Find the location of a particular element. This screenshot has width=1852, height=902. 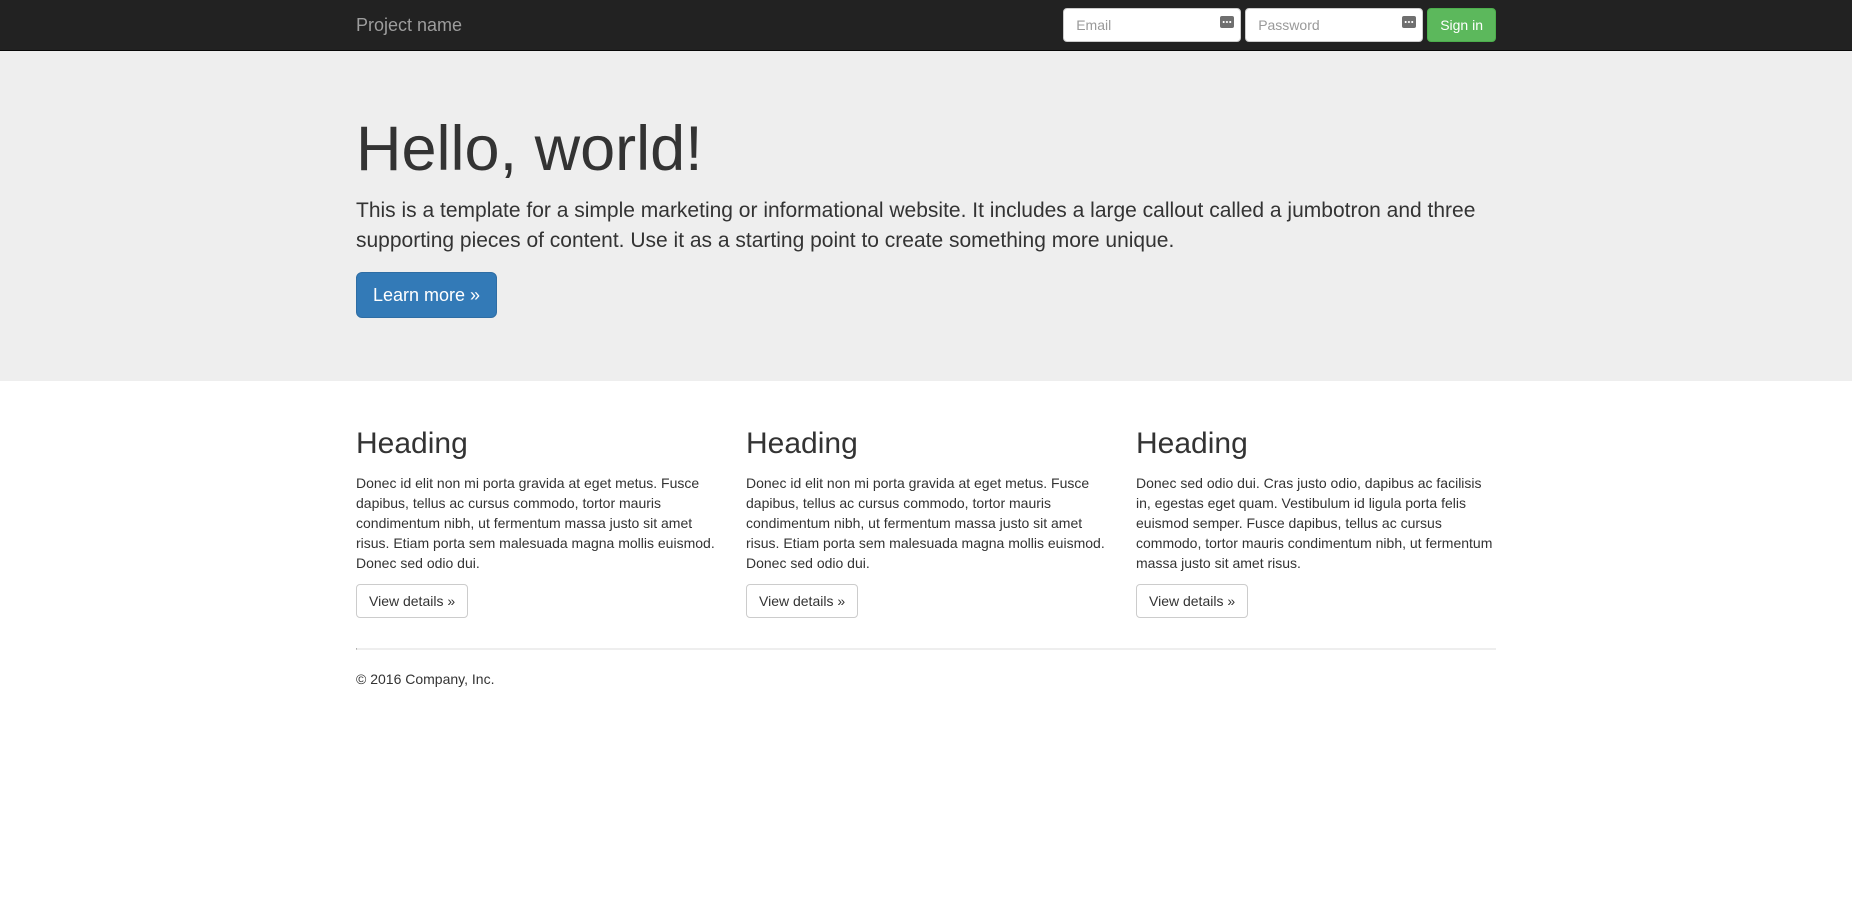

password-field-wrapper is located at coordinates (1334, 25).